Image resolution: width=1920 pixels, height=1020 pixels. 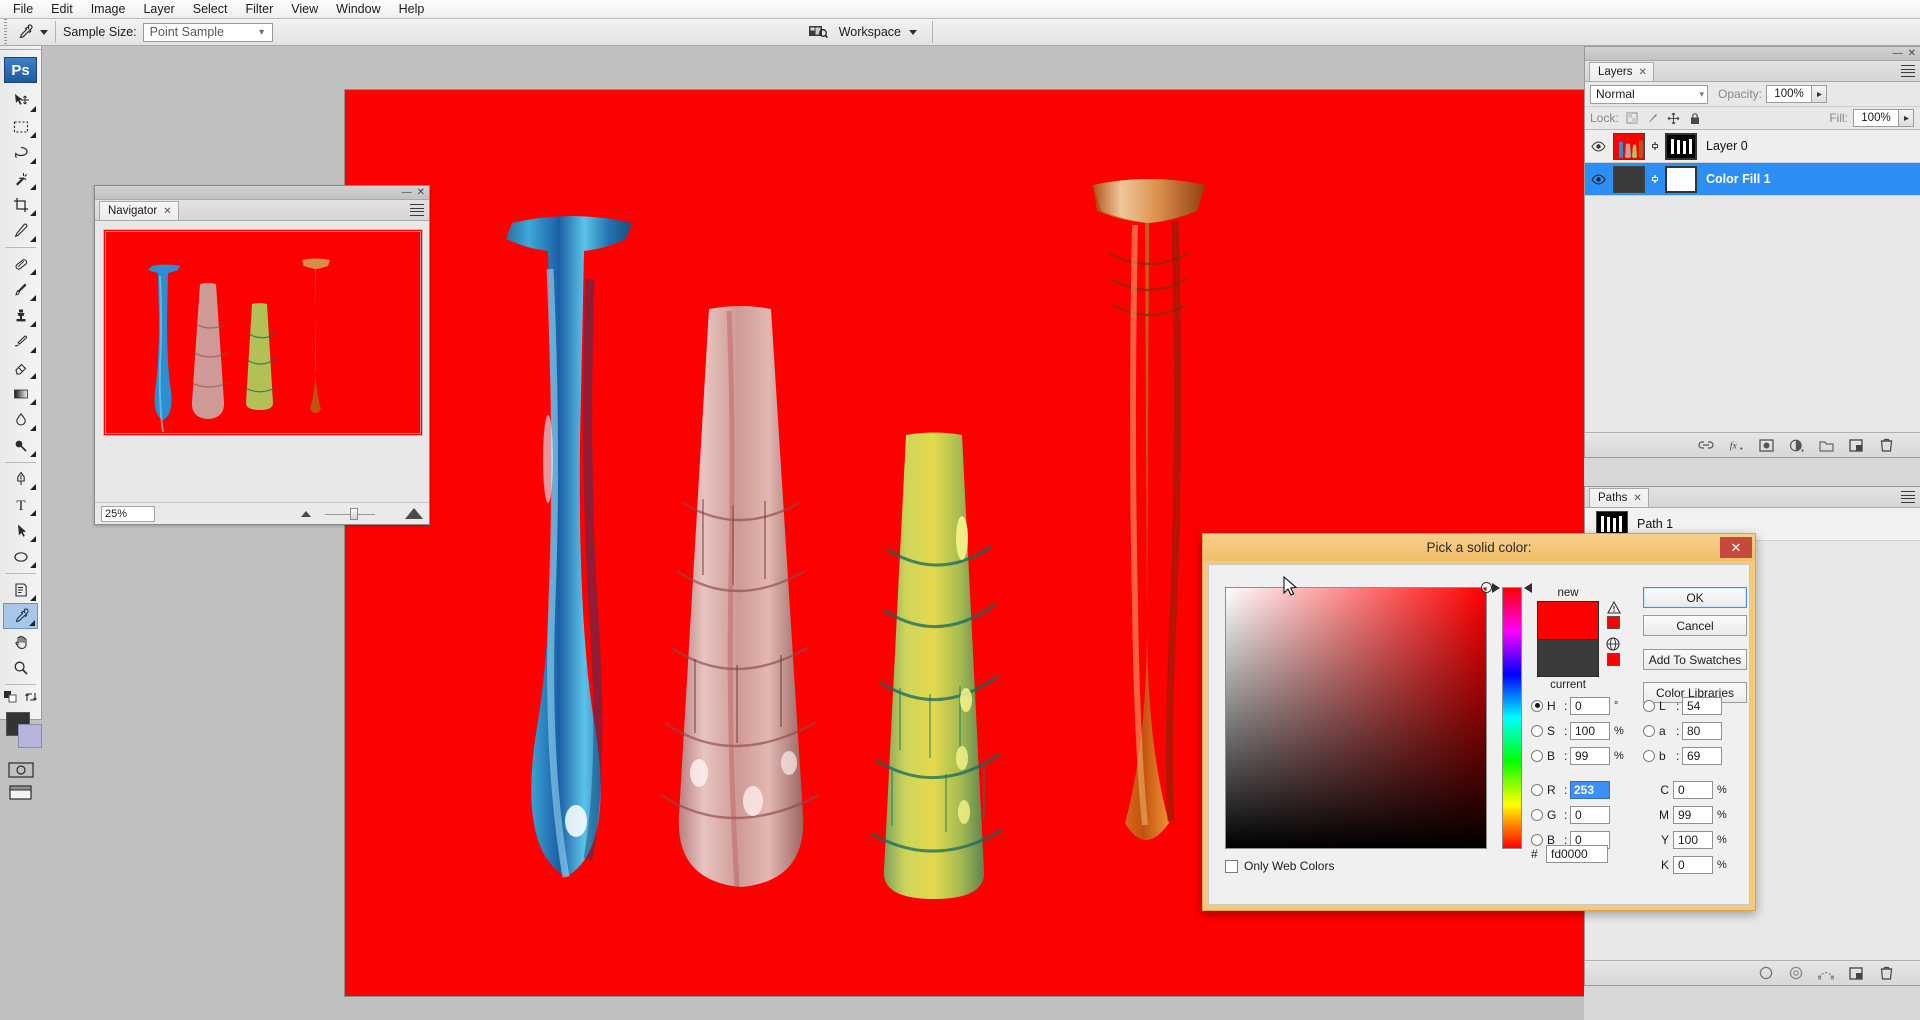 What do you see at coordinates (1693, 814) in the screenshot?
I see `m-value: 99` at bounding box center [1693, 814].